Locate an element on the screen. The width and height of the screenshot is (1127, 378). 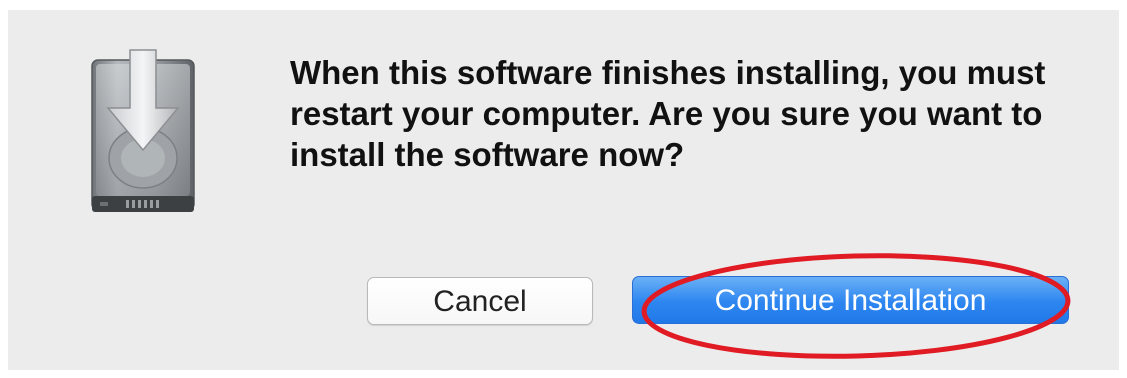
cancel-button: Cancel is located at coordinates (480, 301).